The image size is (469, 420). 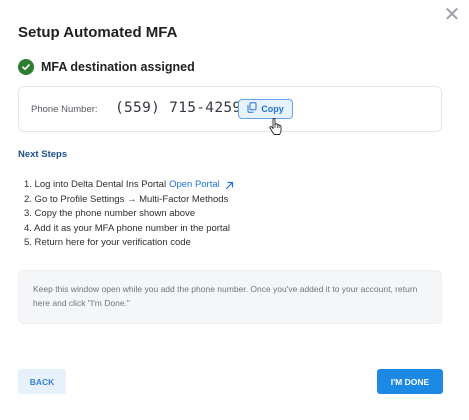 I want to click on check-circle-icon, so click(x=26, y=67).